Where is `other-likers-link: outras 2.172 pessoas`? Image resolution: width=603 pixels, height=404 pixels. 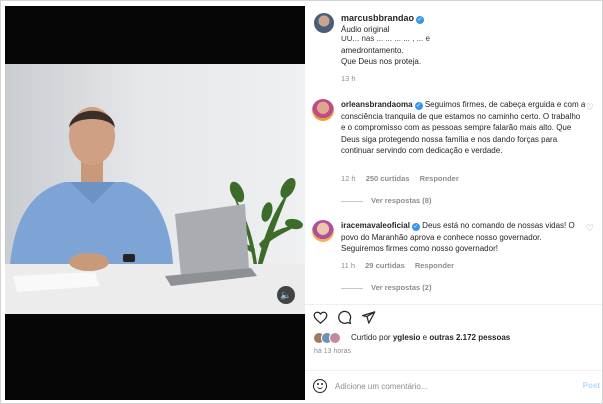
other-likers-link: outras 2.172 pessoas is located at coordinates (469, 337).